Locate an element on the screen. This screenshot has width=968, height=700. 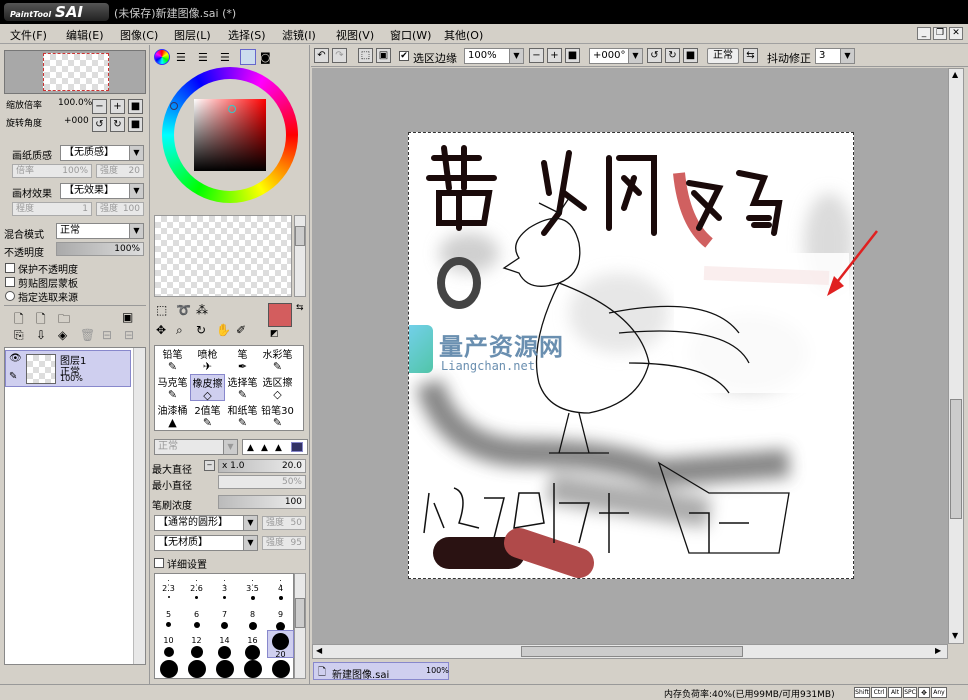
scratchpad-scrollbar is located at coordinates (300, 256).